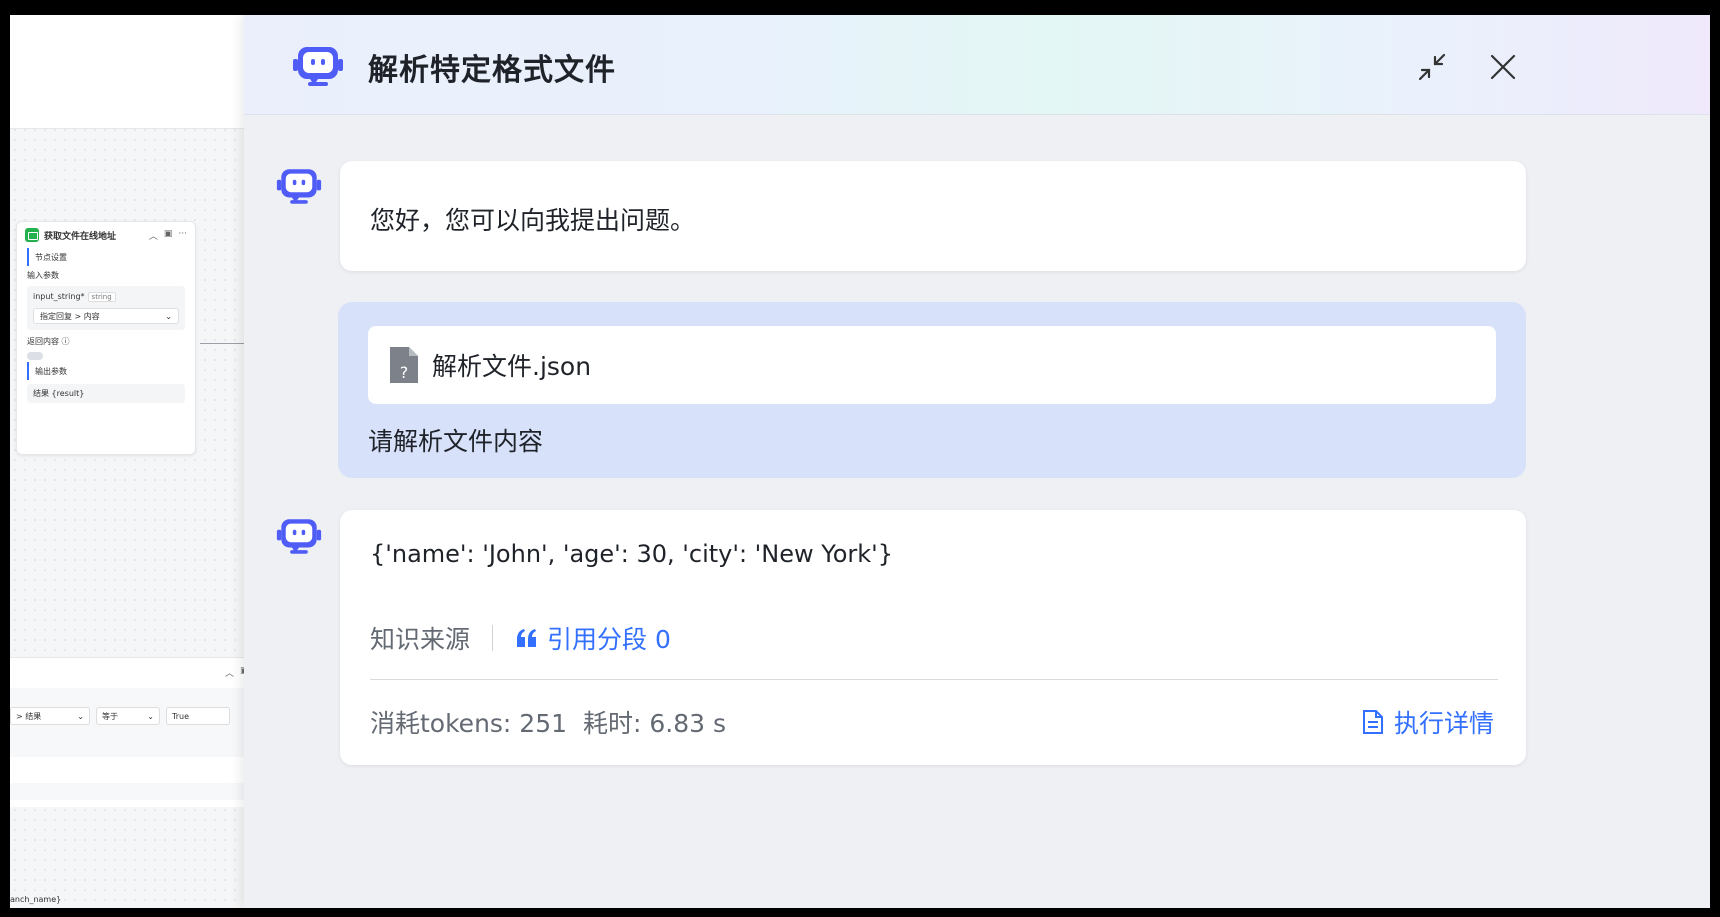  I want to click on condition-node: ︿ ▣ ···, so click(145, 732).